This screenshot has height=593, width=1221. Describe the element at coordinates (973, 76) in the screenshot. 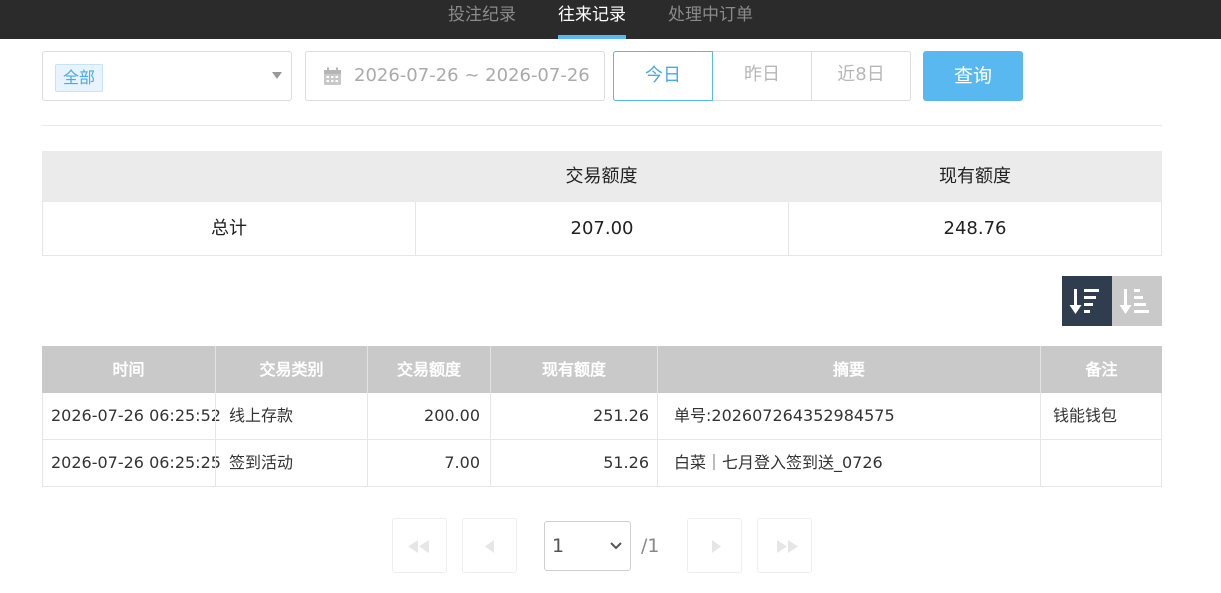

I see `query-button: 查询` at that location.